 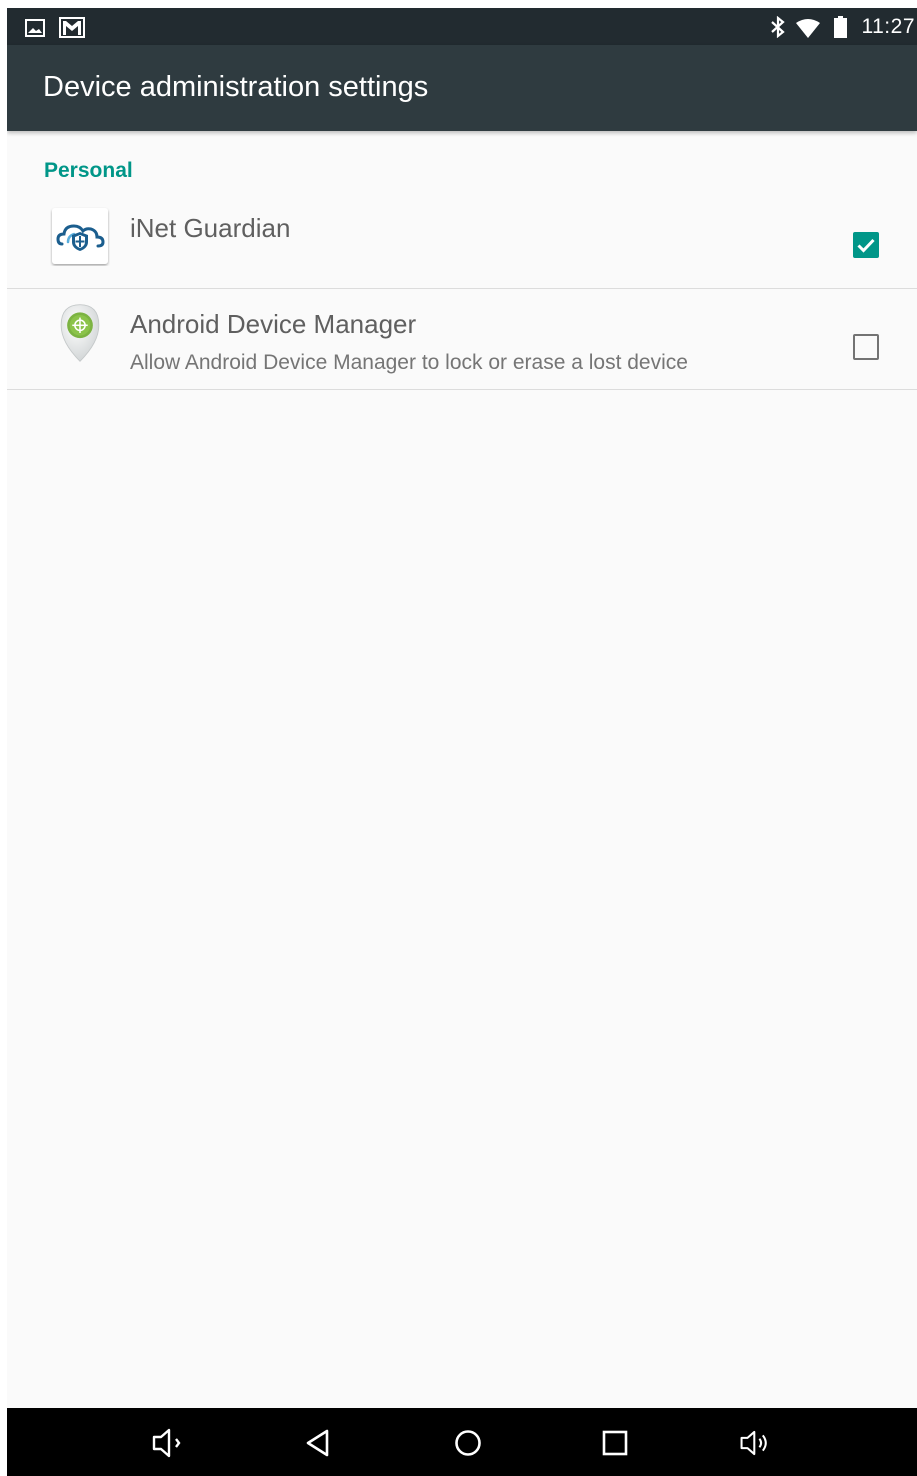 I want to click on volume-up-icon, so click(x=756, y=1443).